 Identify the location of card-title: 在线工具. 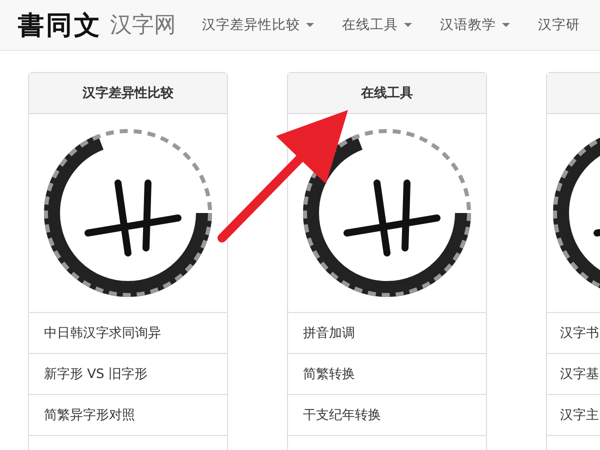
(387, 93).